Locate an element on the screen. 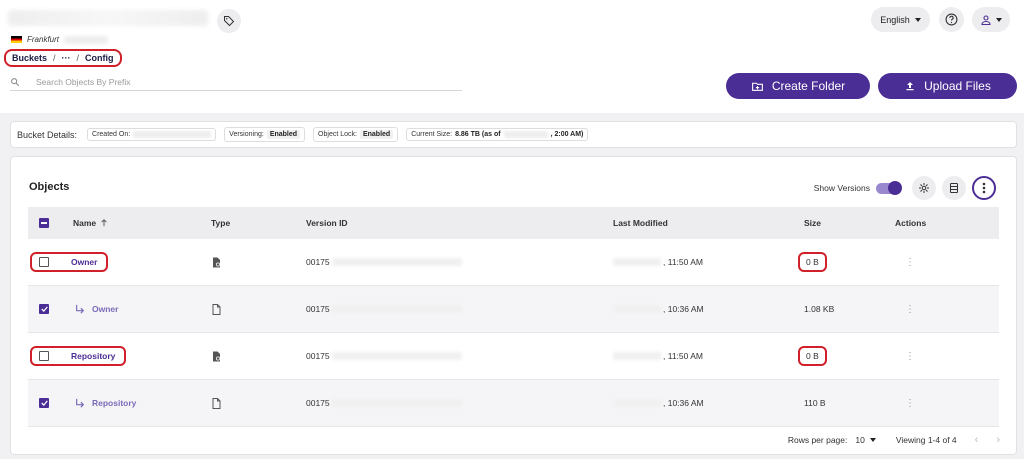 The width and height of the screenshot is (1024, 459). chevron-left-icon: ‹ is located at coordinates (977, 440).